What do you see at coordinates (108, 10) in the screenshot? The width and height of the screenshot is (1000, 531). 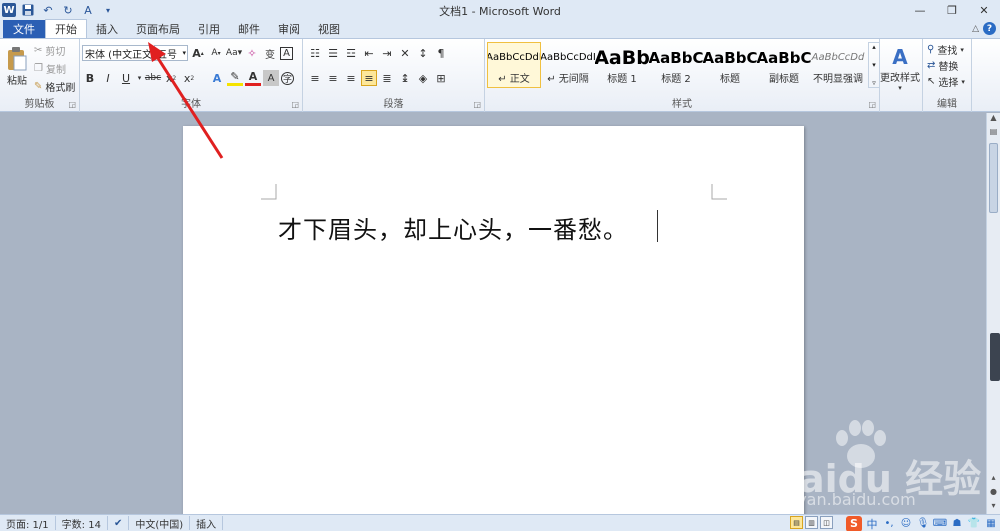 I see `customize-icon: ▾` at bounding box center [108, 10].